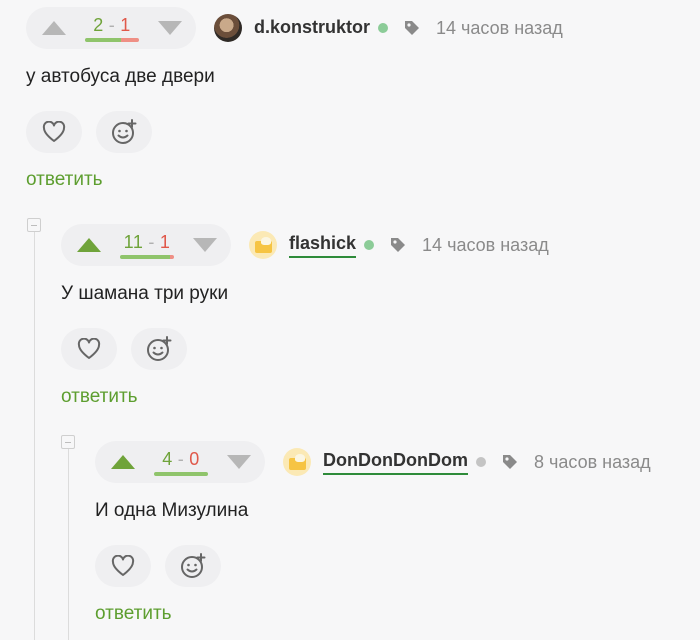 Image resolution: width=700 pixels, height=640 pixels. I want to click on plus-count: 11, so click(133, 241).